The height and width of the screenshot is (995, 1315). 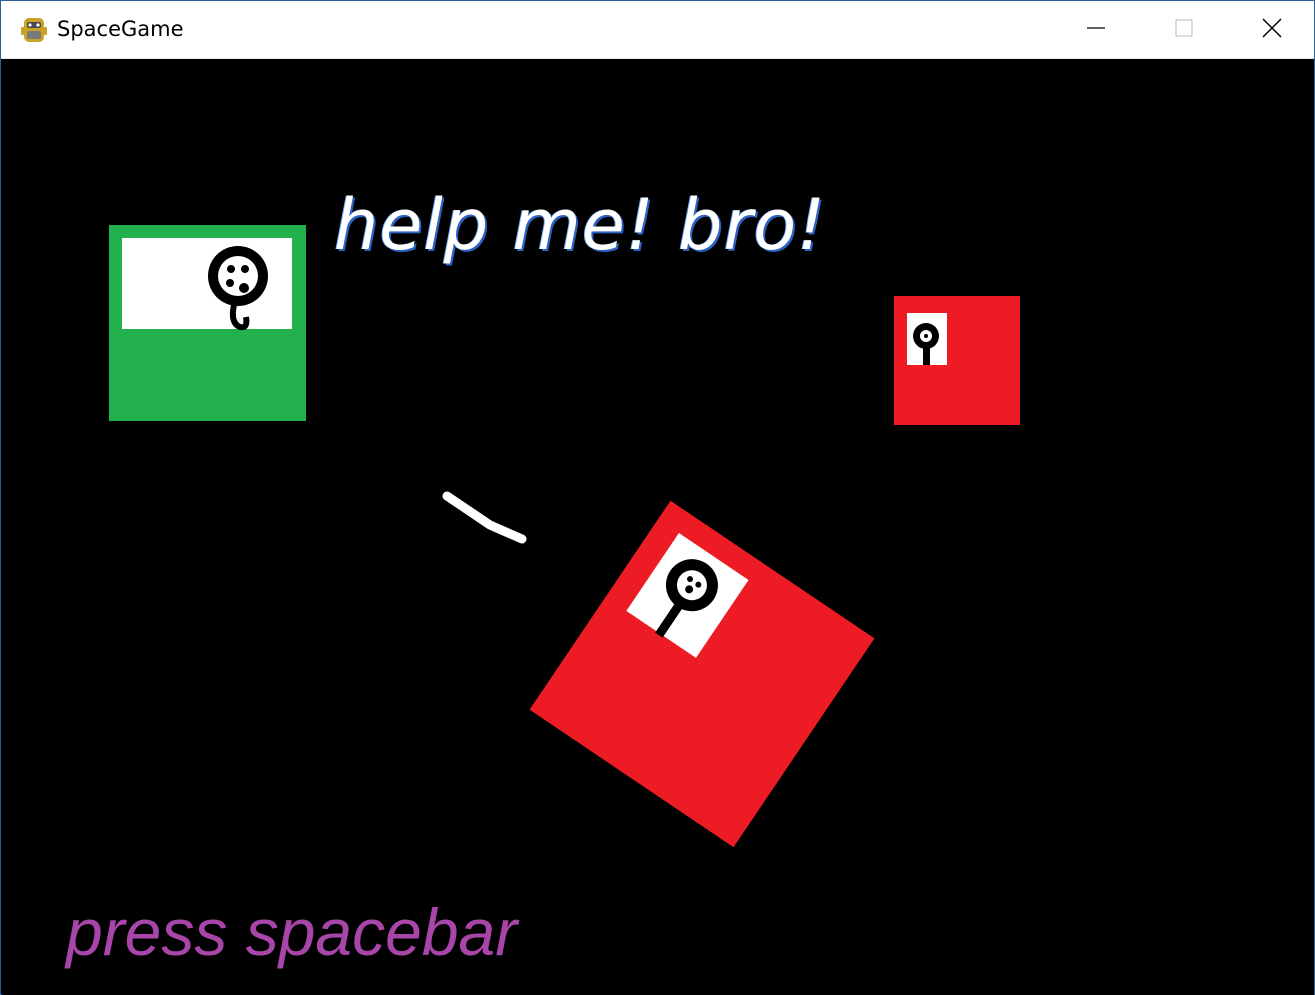 I want to click on enemy-sprite-large, so click(x=702, y=674).